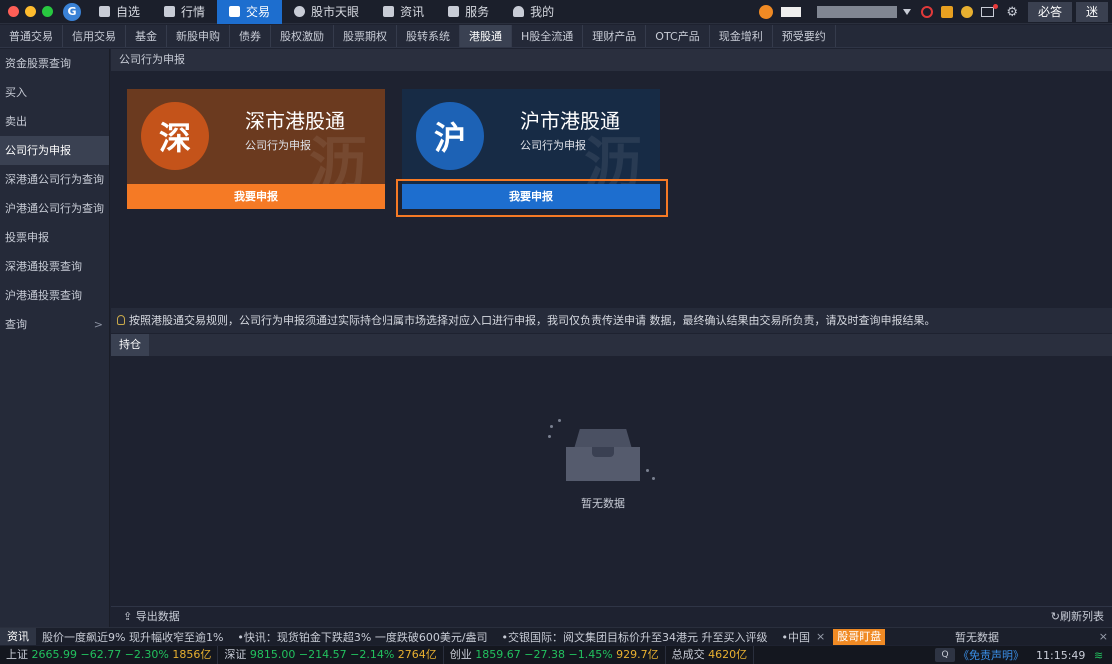 The height and width of the screenshot is (664, 1112). What do you see at coordinates (54, 295) in the screenshot?
I see `sidebar-item-sh-vote-query: 沪港通投票查询` at bounding box center [54, 295].